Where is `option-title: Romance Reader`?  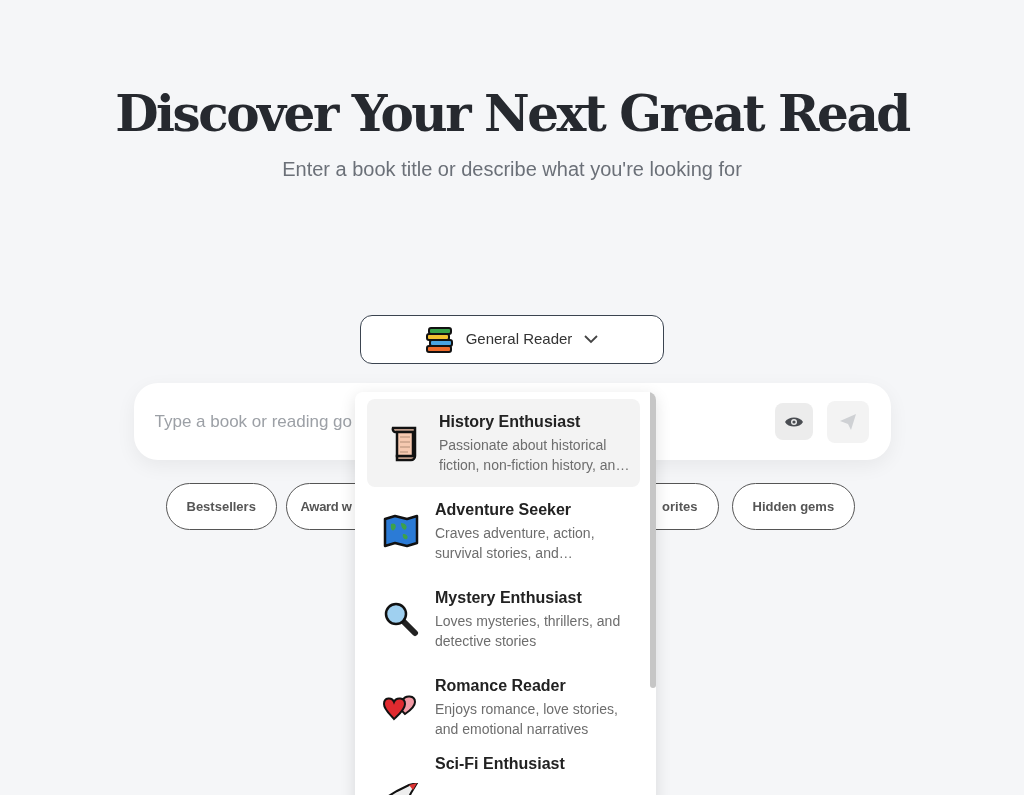 option-title: Romance Reader is located at coordinates (501, 686).